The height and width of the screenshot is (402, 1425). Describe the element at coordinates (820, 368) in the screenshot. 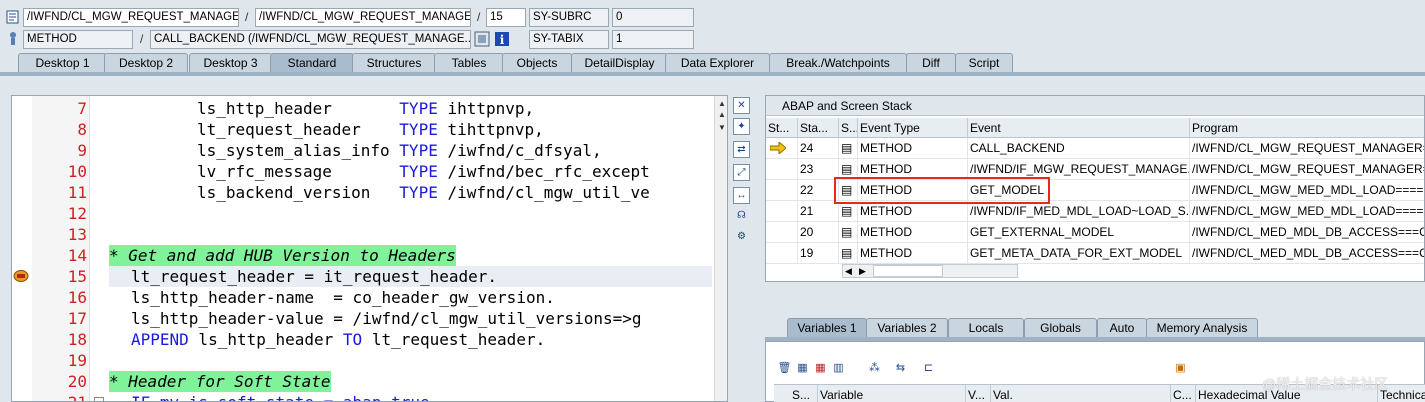

I see `table-red-icon: ▦` at that location.